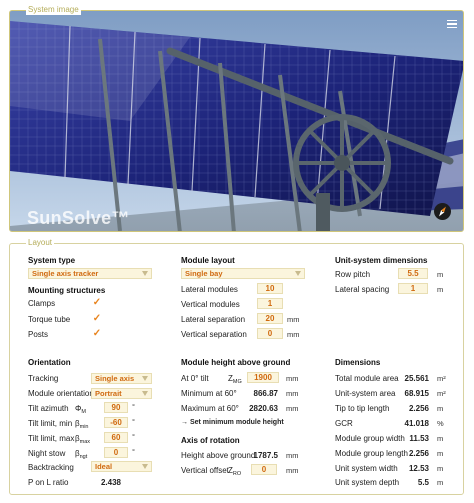  Describe the element at coordinates (292, 408) in the screenshot. I see `maximum-at-60-unit: mm` at that location.